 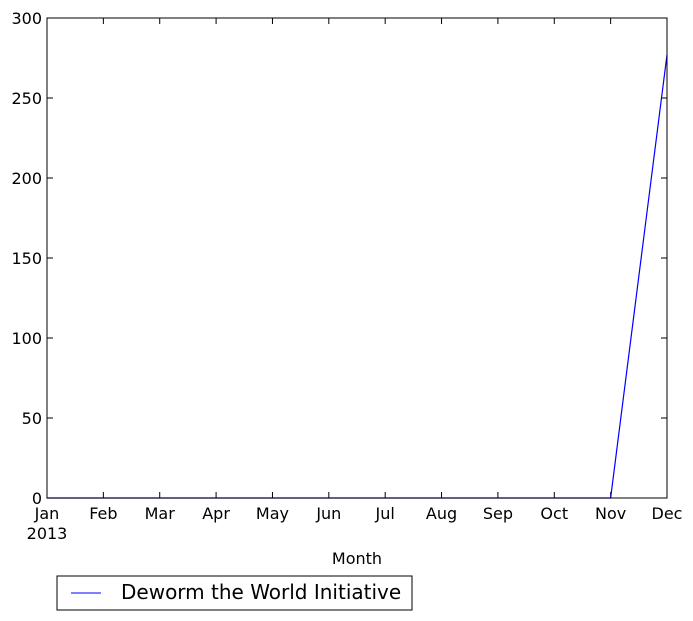 I want to click on y-tick-label: 150, so click(x=26, y=258).